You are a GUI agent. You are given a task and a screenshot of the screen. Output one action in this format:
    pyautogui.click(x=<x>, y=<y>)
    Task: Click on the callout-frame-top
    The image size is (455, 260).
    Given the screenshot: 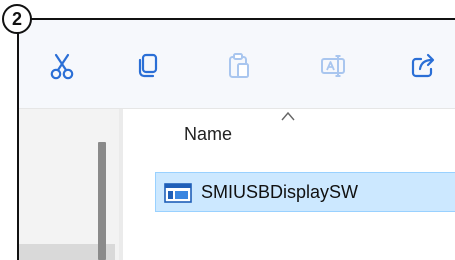 What is the action you would take?
    pyautogui.click(x=242, y=19)
    